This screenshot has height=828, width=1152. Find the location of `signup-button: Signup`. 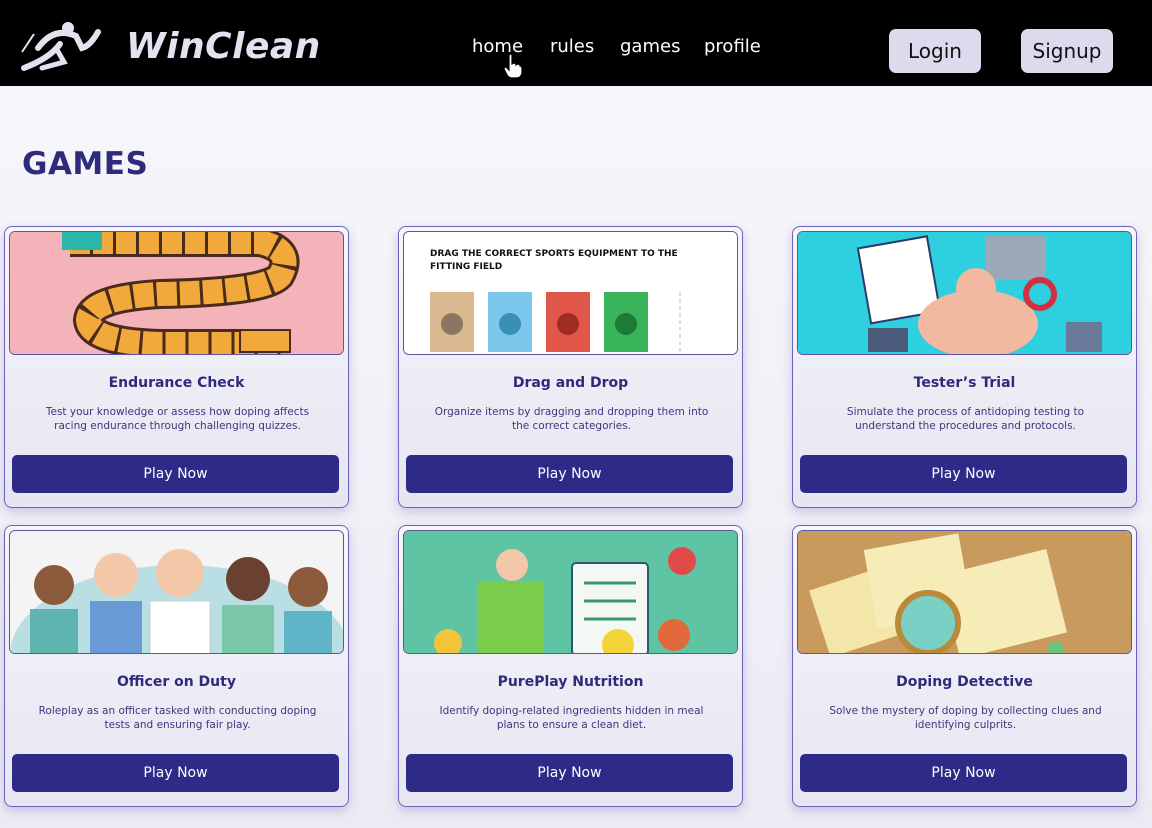

signup-button: Signup is located at coordinates (1067, 51).